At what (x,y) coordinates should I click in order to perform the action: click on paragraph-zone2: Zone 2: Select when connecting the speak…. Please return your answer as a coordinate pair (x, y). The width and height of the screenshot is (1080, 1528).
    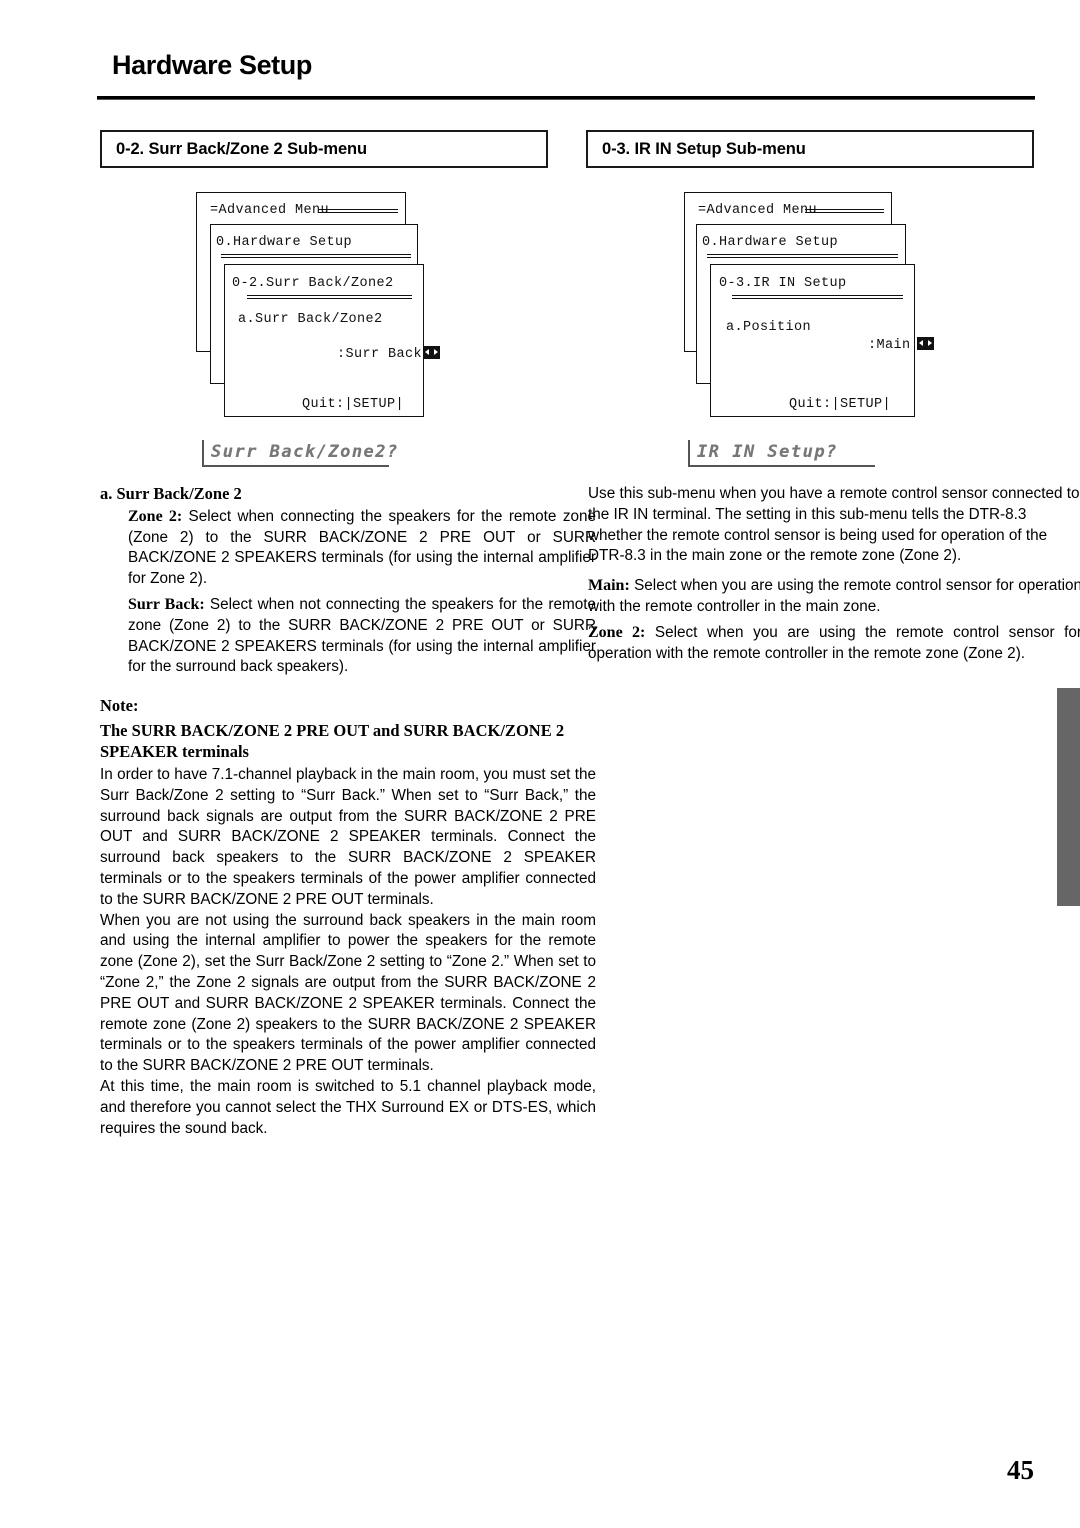
    Looking at the image, I should click on (348, 548).